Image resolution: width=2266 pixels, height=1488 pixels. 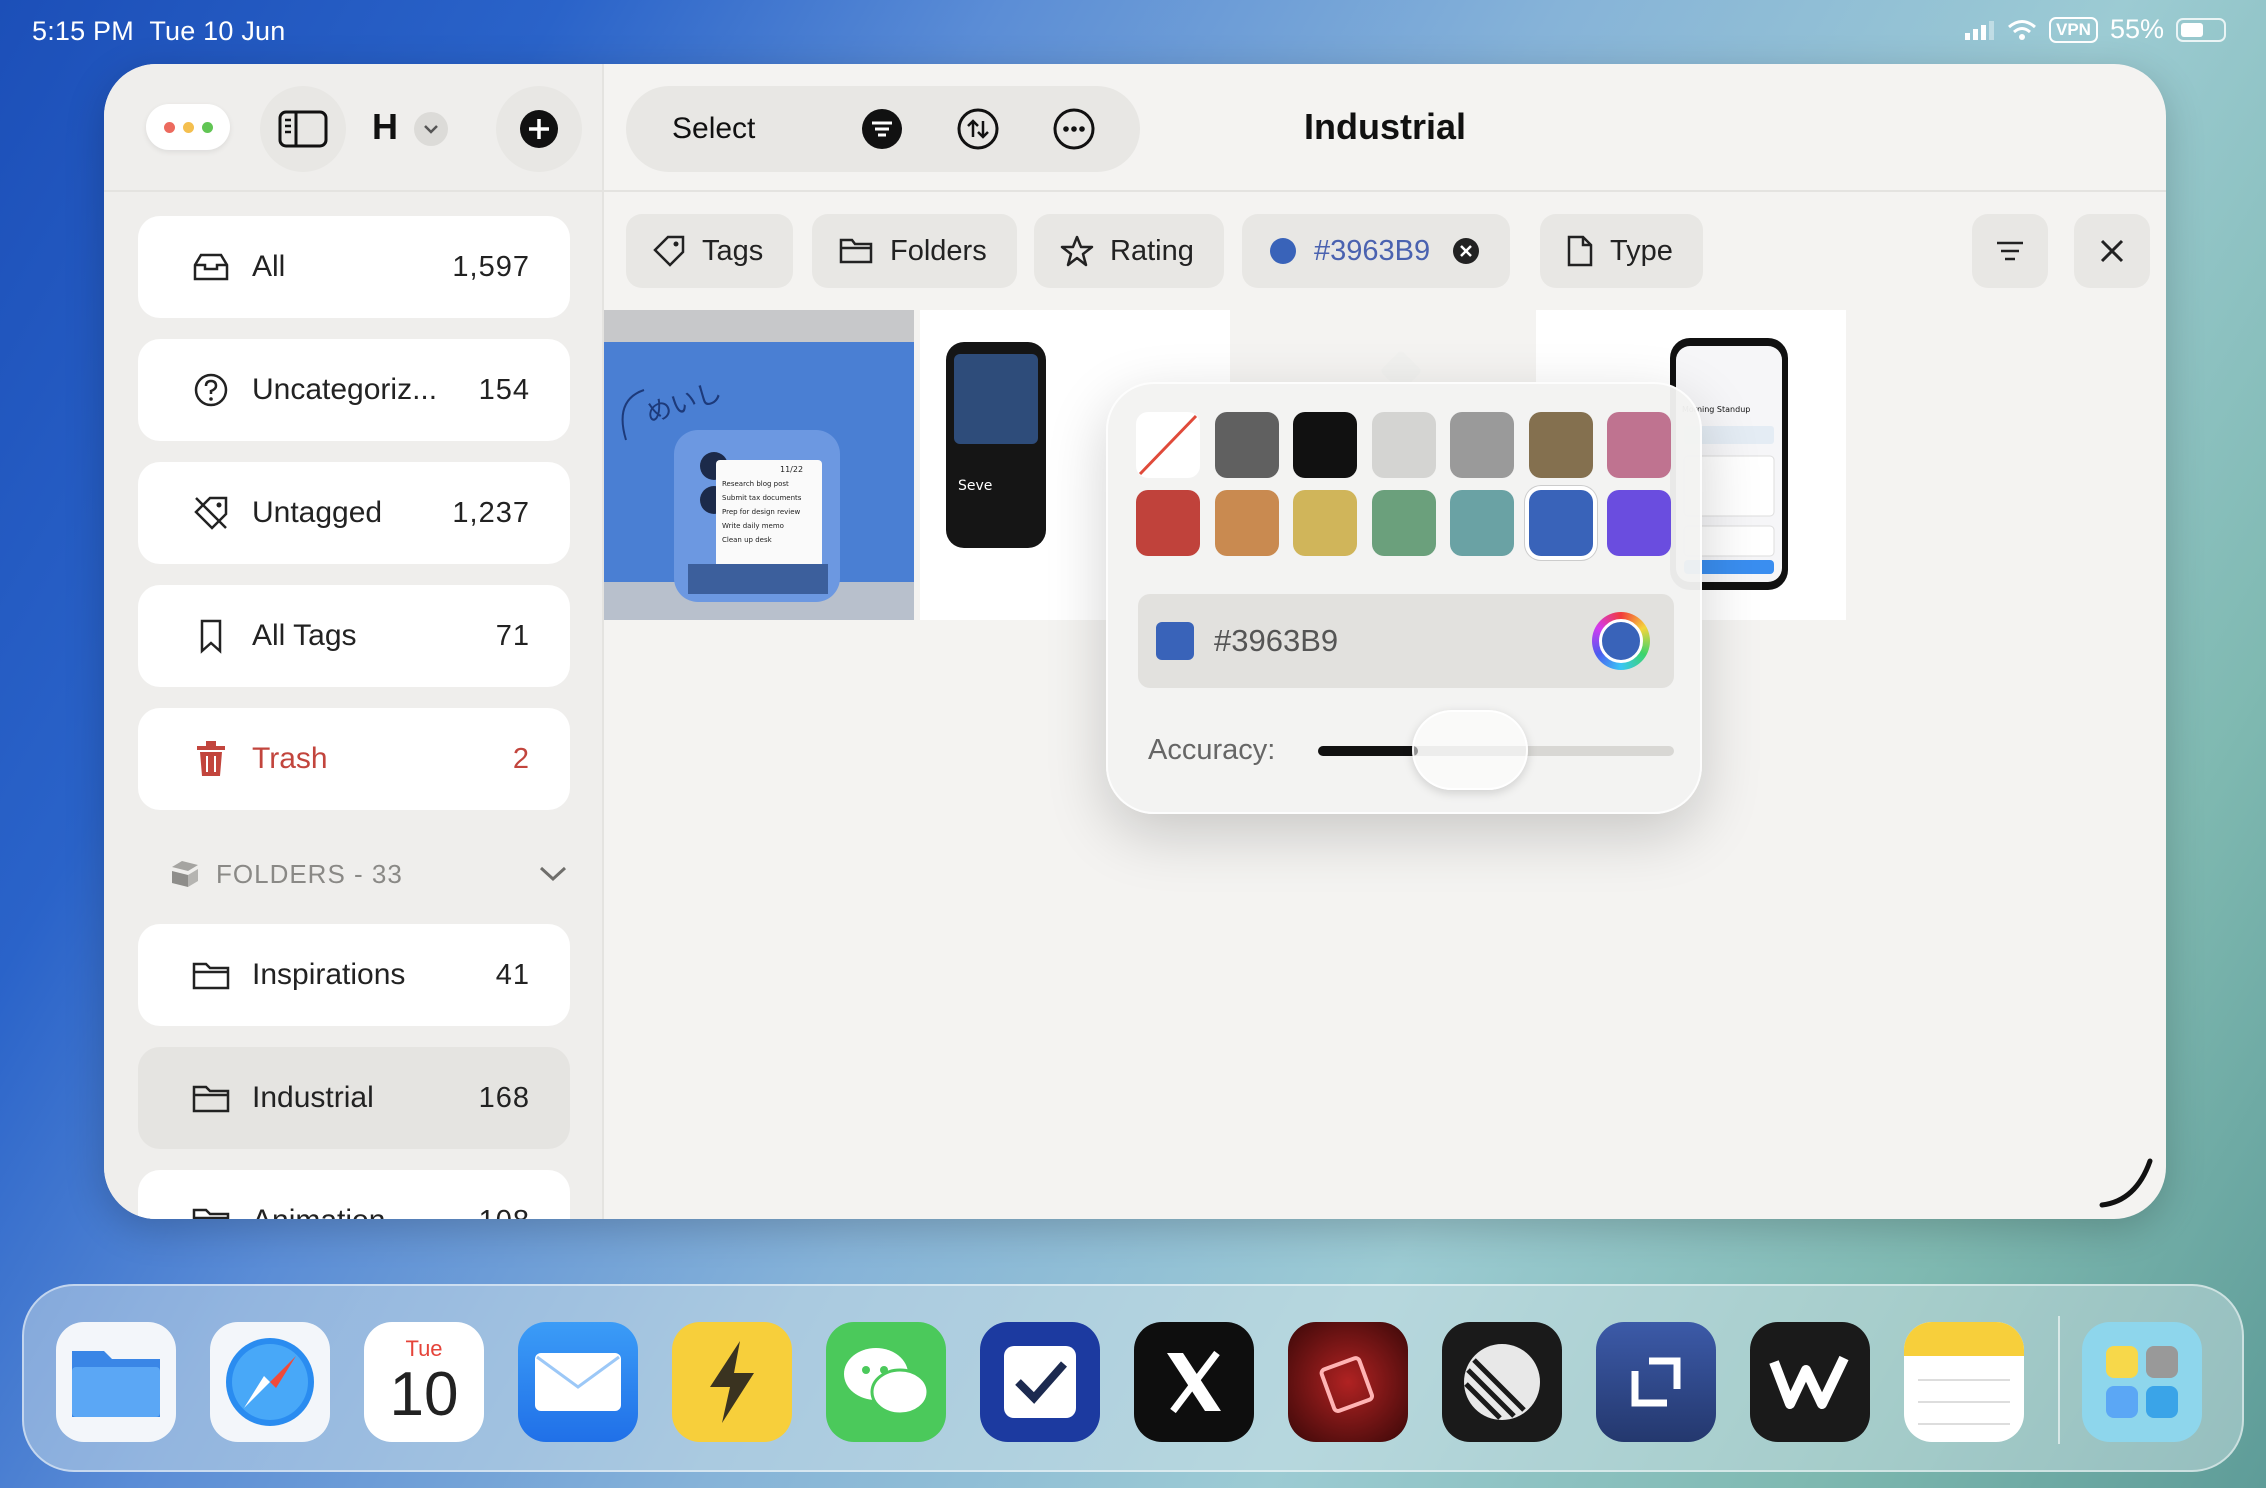 I want to click on add-button, so click(x=539, y=129).